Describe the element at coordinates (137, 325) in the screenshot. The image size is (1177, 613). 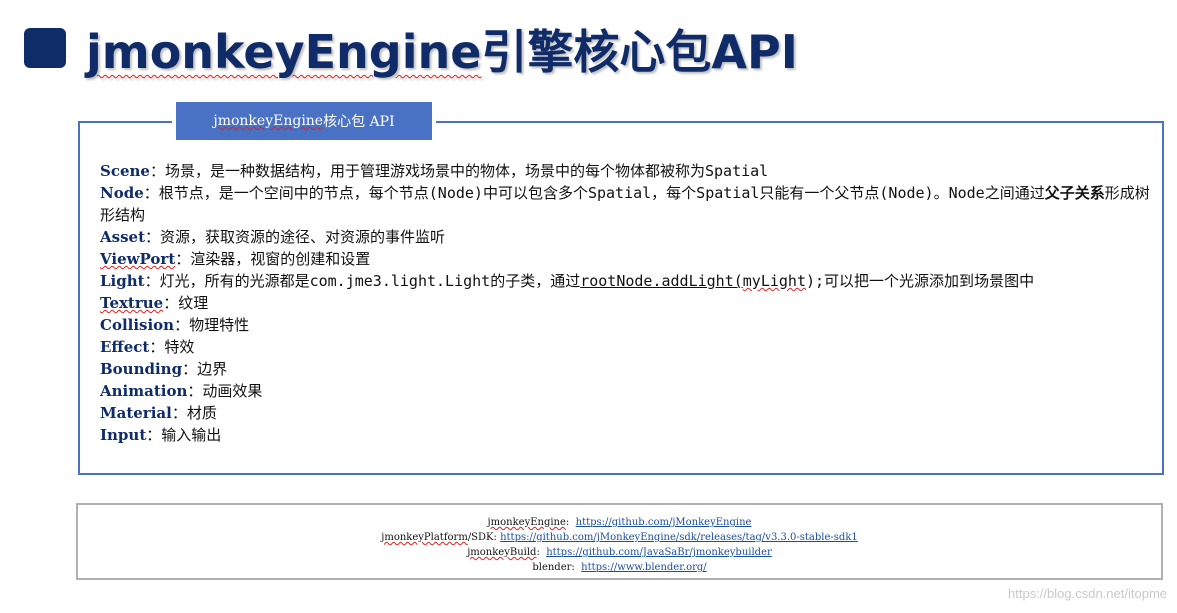
I see `term-collision: Collision` at that location.